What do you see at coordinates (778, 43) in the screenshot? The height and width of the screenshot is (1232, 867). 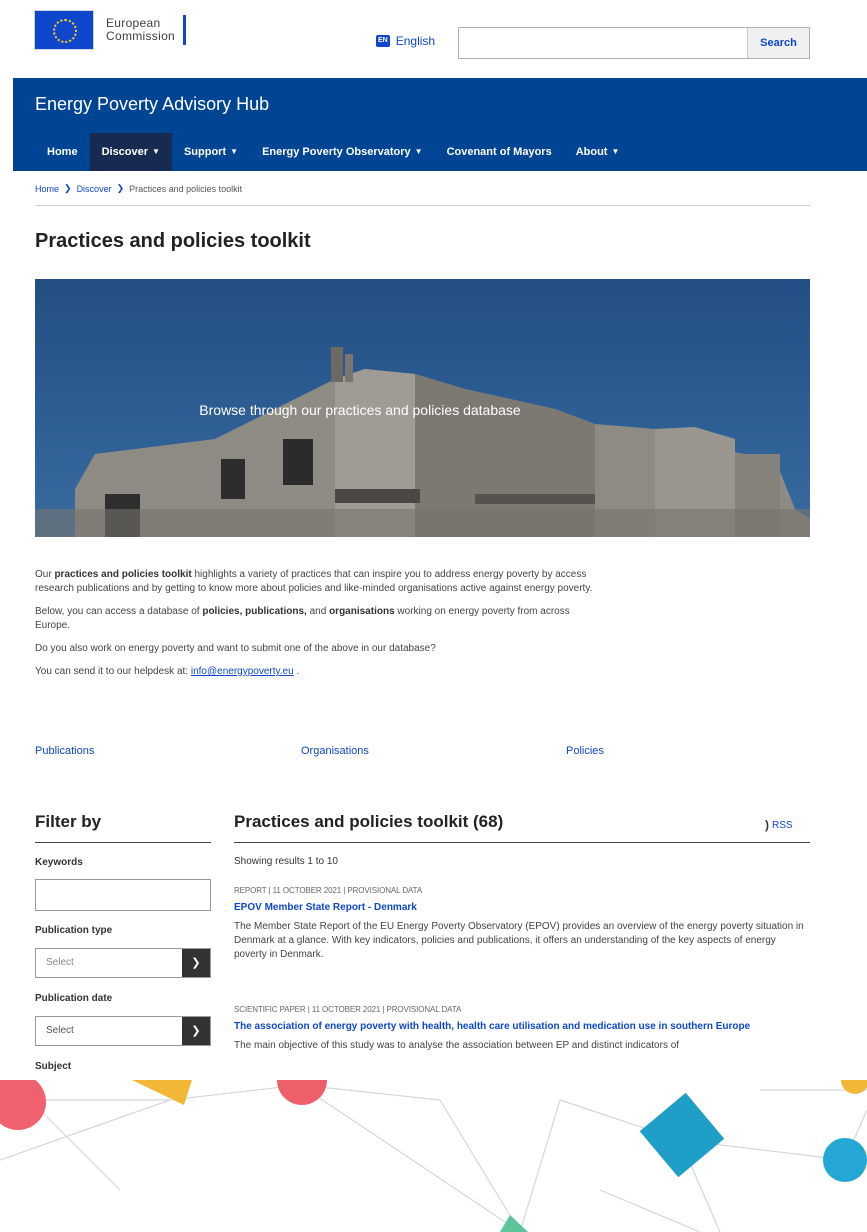 I see `search-button: Search` at bounding box center [778, 43].